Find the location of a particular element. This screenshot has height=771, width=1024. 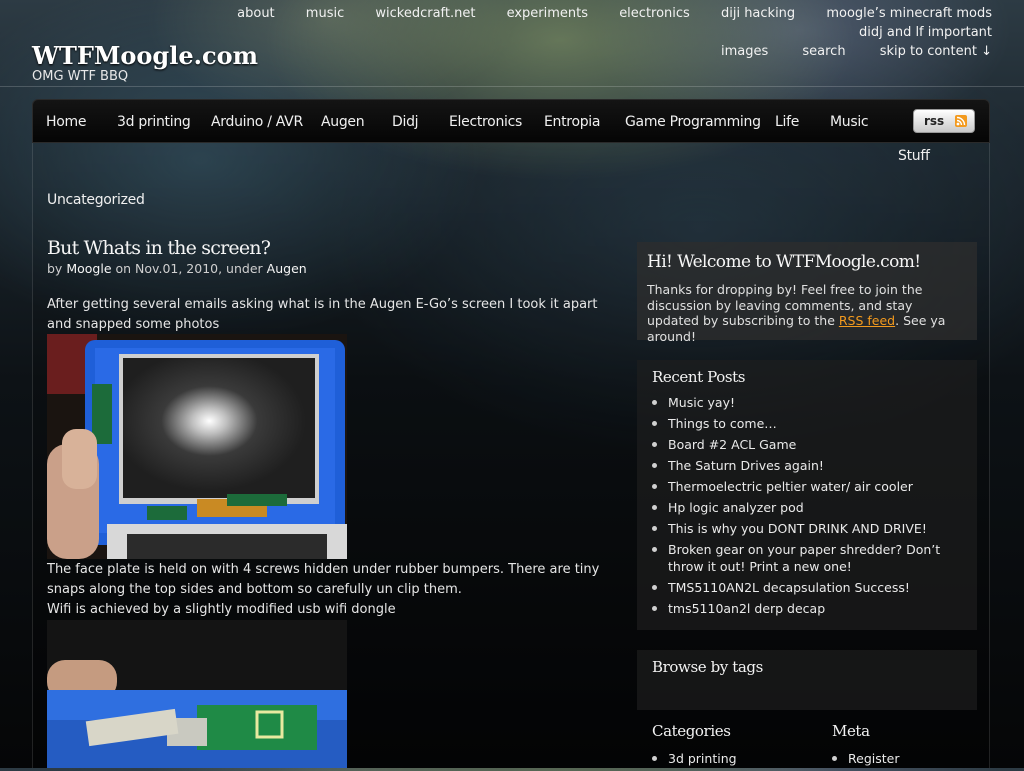

nav-item-home: Home is located at coordinates (66, 122).